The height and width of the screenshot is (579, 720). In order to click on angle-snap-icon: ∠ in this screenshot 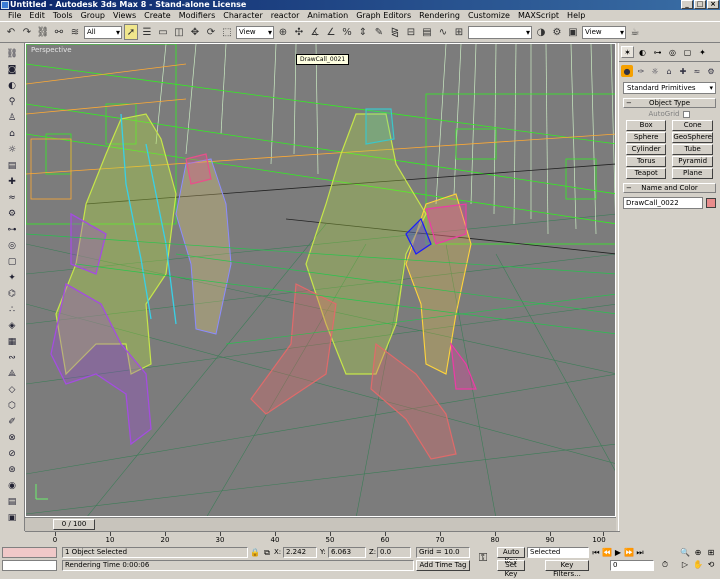, I will do `click(331, 32)`.